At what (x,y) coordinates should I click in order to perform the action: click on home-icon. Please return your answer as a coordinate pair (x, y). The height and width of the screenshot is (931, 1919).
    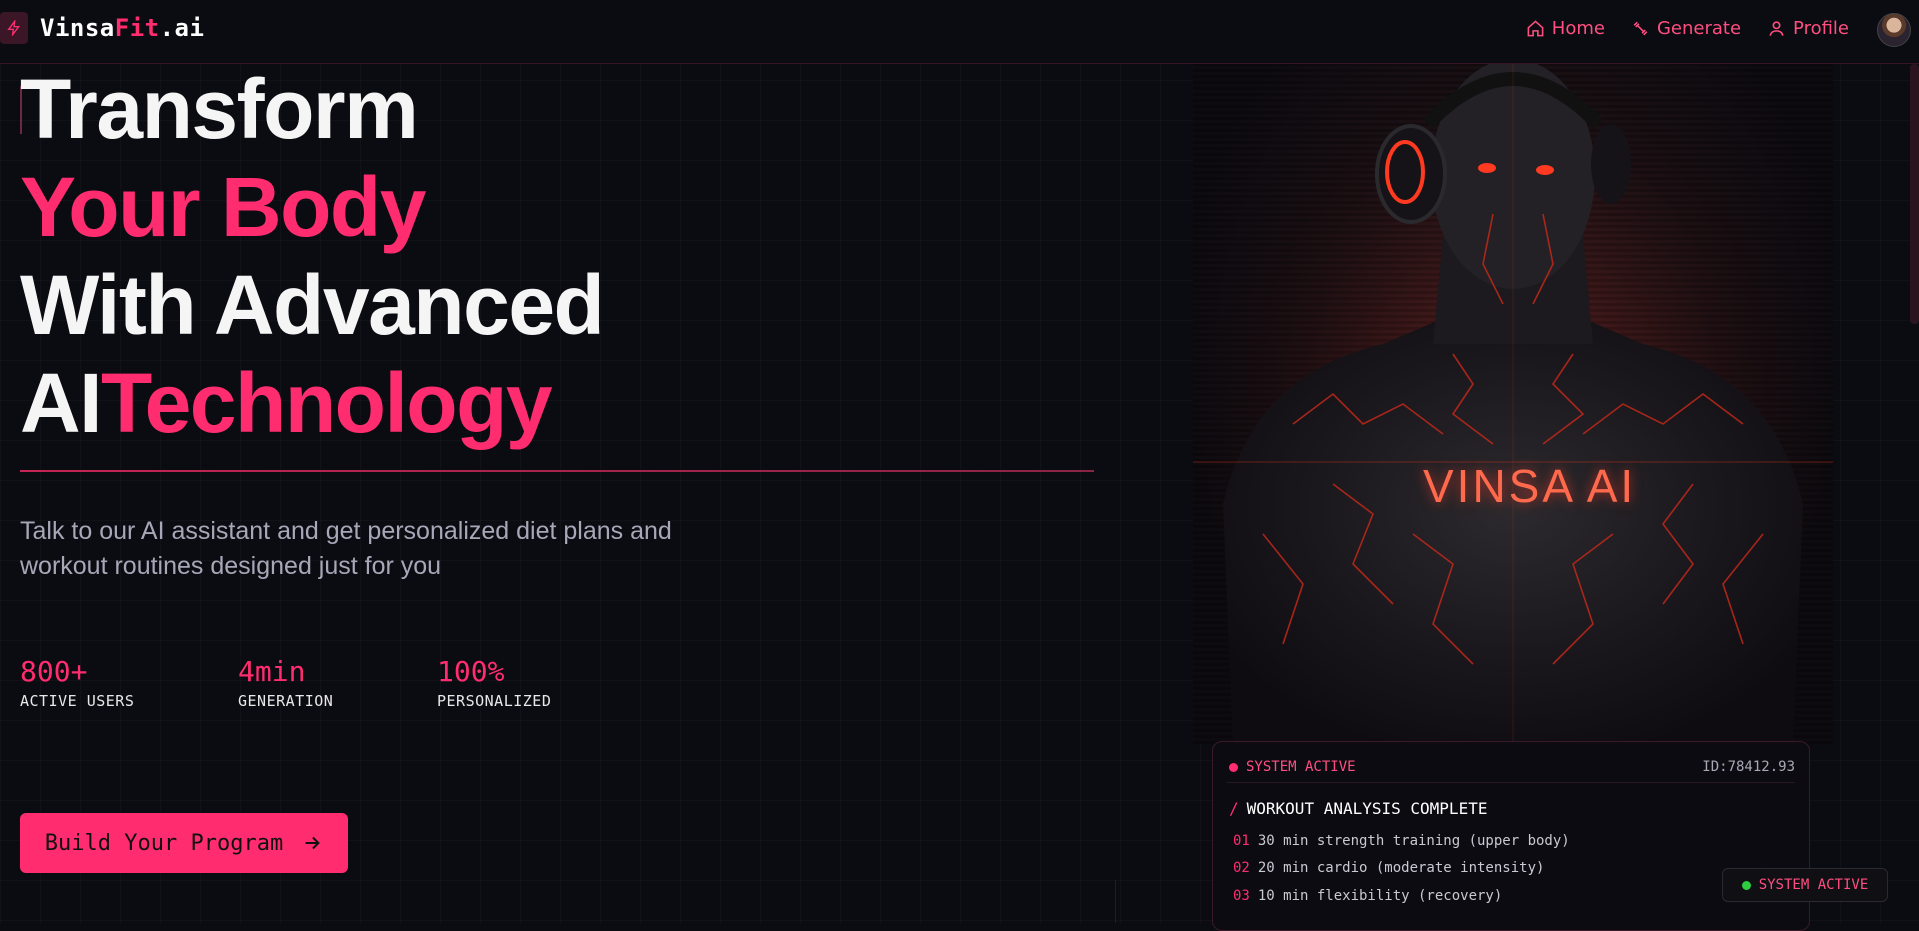
    Looking at the image, I should click on (1535, 28).